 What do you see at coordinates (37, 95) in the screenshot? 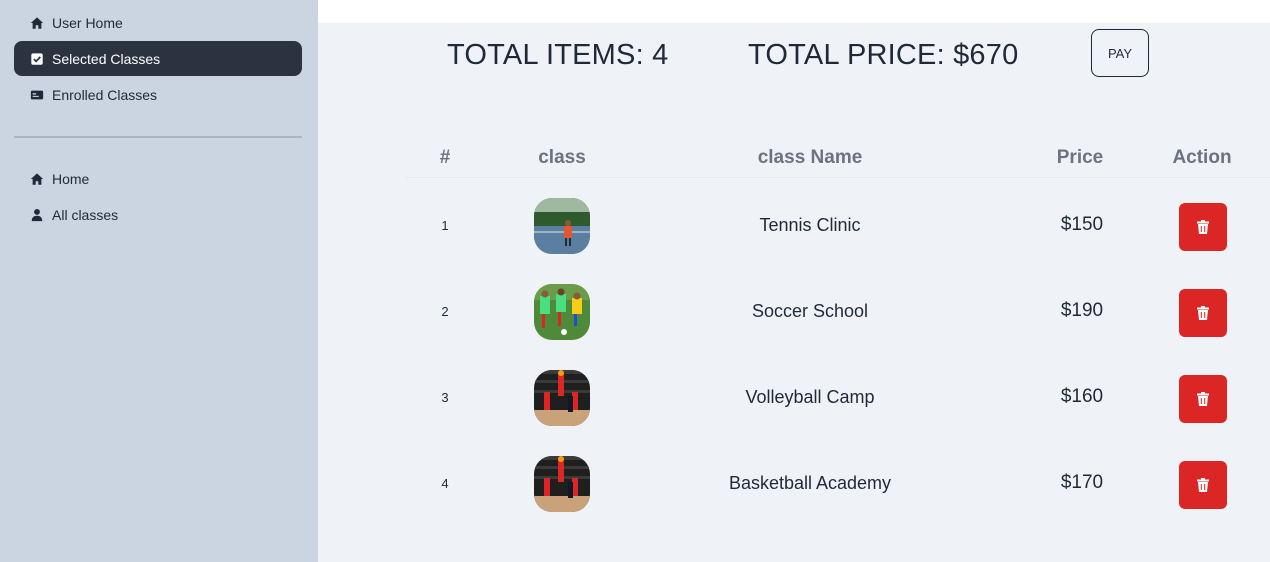
I see `card-icon` at bounding box center [37, 95].